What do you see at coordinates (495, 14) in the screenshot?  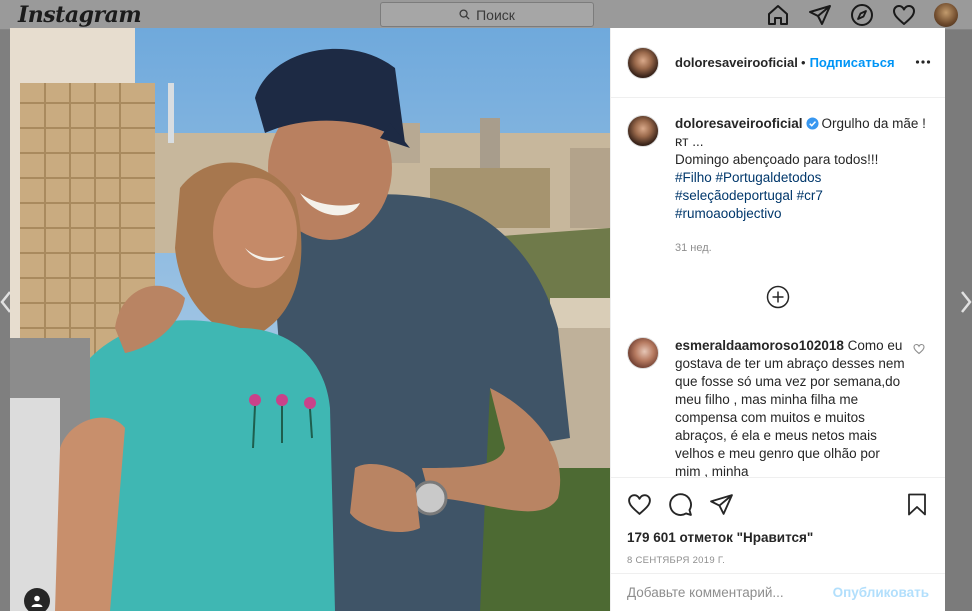 I see `search-placeholder: Поиск` at bounding box center [495, 14].